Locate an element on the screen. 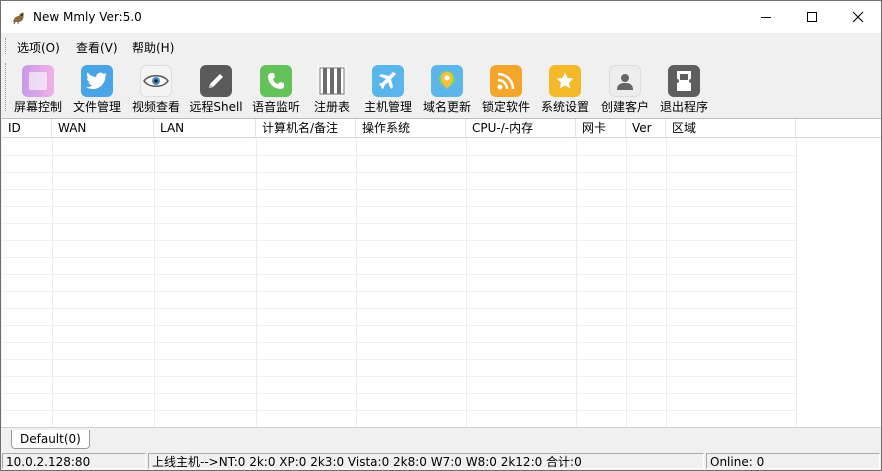 This screenshot has width=882, height=471. exit-program-button: 退出程序 is located at coordinates (684, 89).